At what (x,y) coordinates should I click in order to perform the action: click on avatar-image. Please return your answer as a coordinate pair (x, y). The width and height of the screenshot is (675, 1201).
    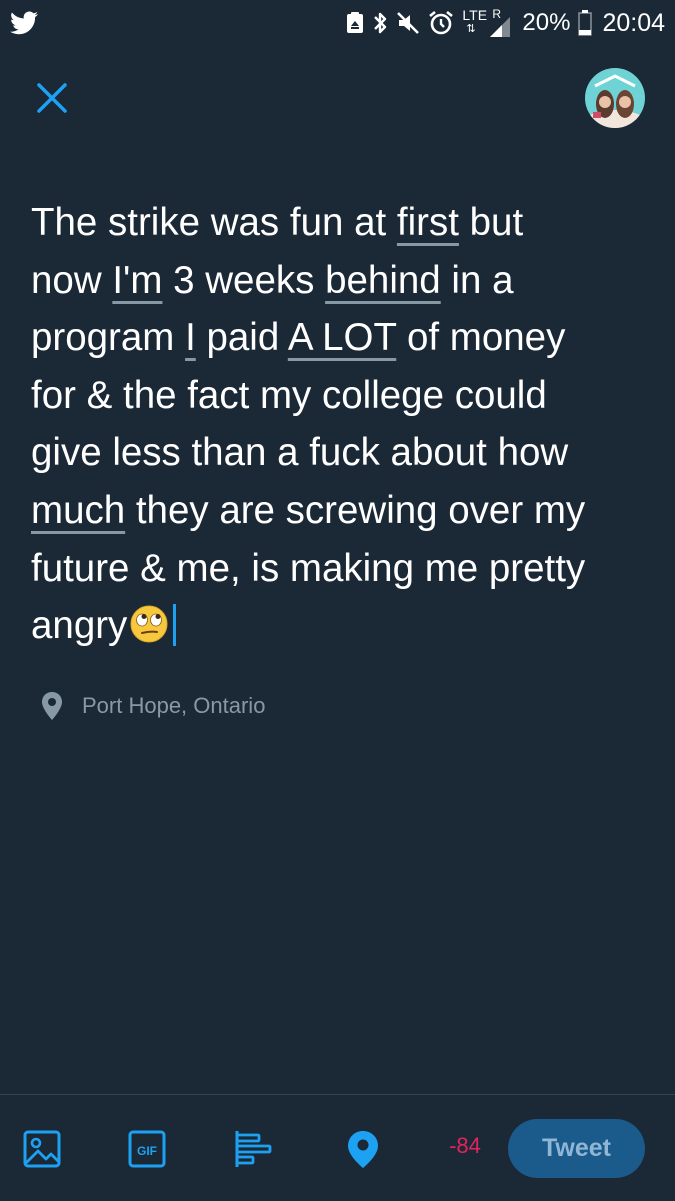
    Looking at the image, I should click on (615, 98).